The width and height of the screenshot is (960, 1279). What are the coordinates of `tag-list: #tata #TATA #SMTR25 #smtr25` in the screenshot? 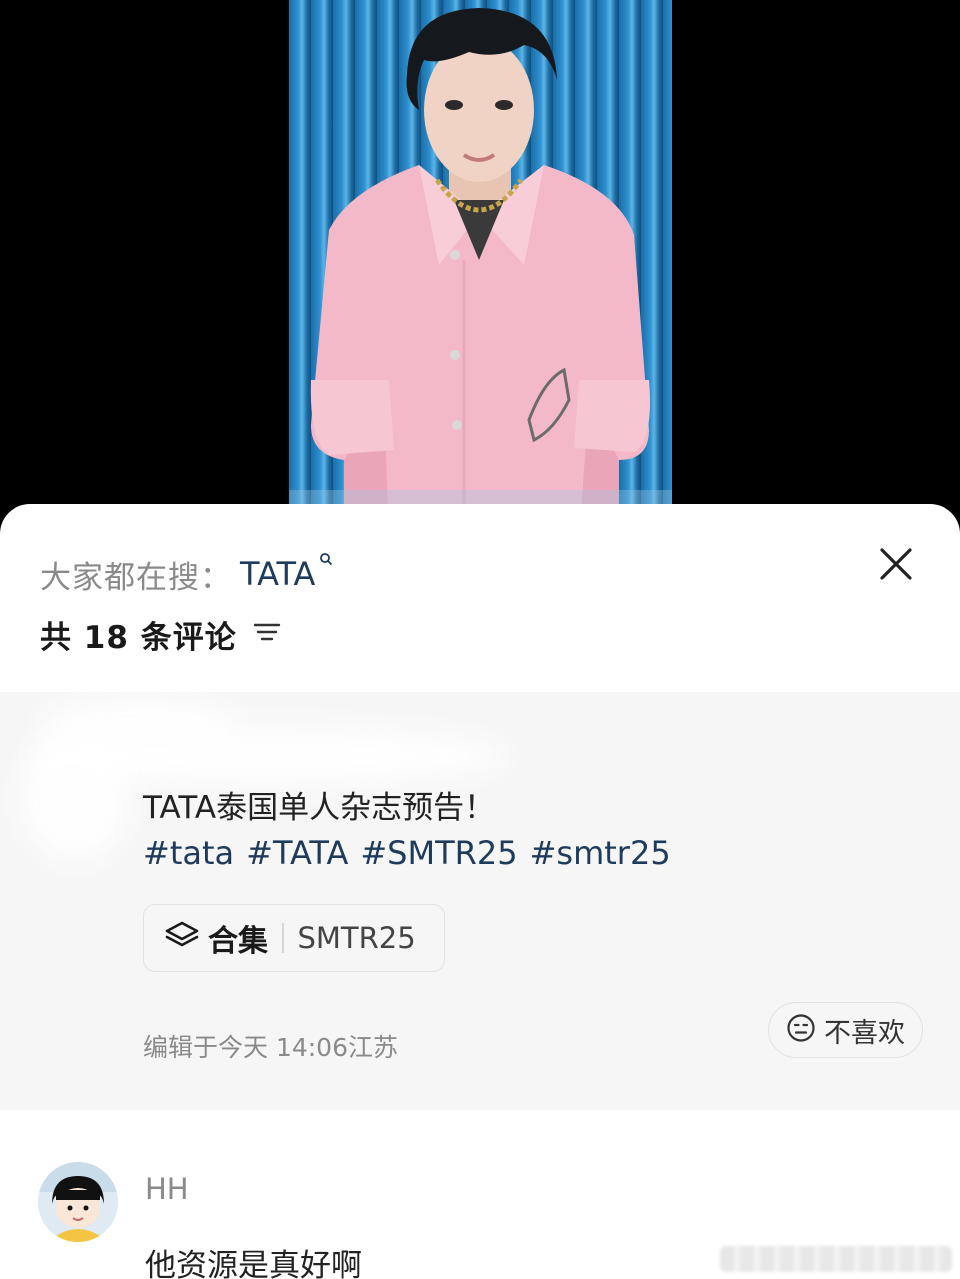 It's located at (407, 853).